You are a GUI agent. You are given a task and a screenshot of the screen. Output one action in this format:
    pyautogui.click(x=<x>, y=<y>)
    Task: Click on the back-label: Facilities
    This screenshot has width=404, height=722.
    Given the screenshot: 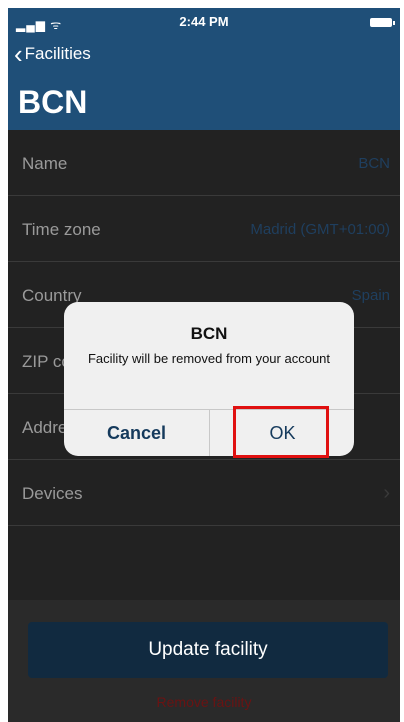 What is the action you would take?
    pyautogui.click(x=57, y=53)
    